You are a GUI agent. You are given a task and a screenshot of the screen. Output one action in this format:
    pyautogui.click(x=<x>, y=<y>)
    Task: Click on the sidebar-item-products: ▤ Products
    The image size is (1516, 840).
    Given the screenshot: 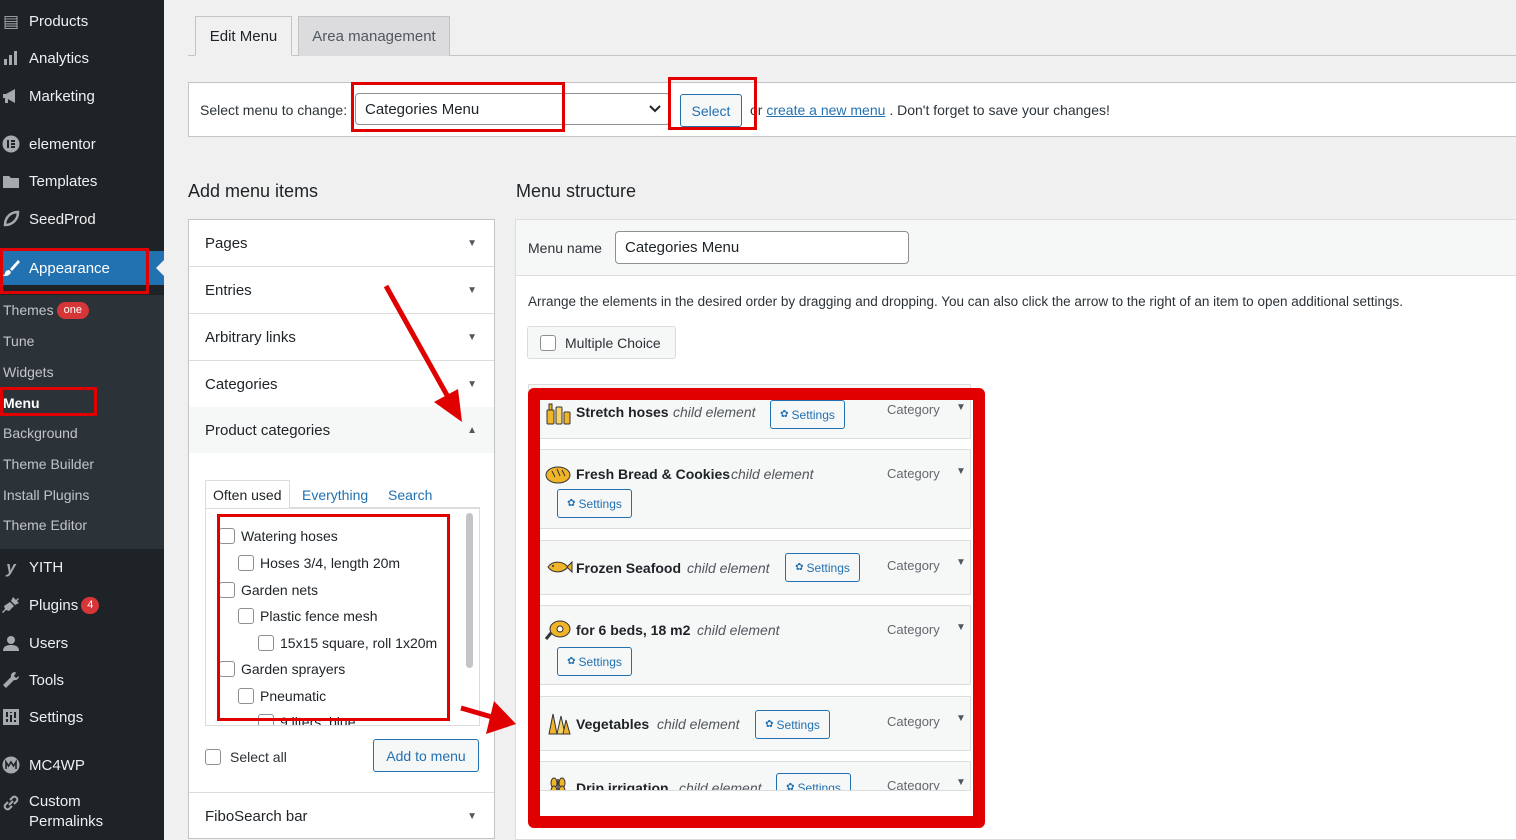 What is the action you would take?
    pyautogui.click(x=82, y=21)
    